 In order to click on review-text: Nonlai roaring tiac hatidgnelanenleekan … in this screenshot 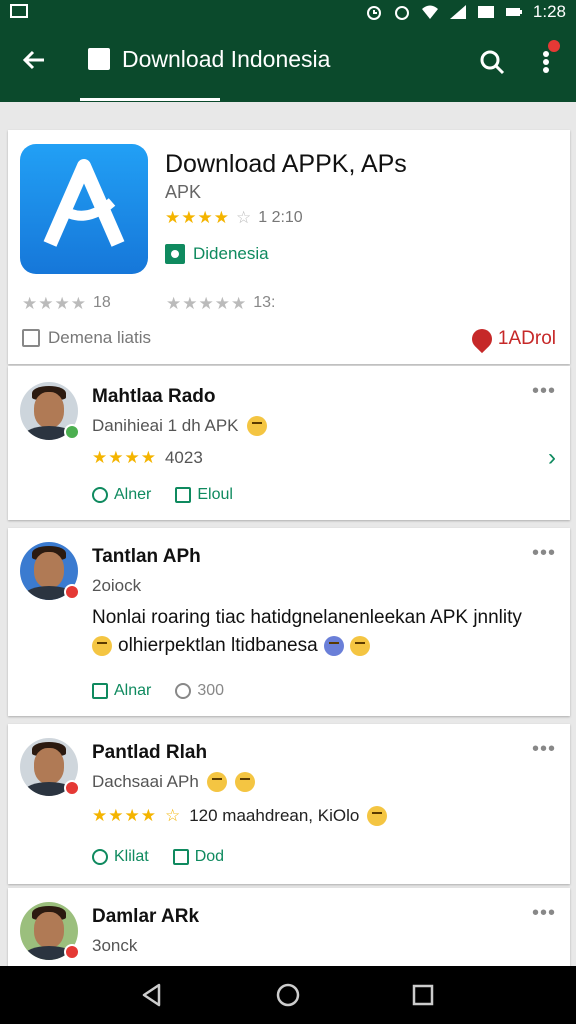, I will do `click(327, 632)`.